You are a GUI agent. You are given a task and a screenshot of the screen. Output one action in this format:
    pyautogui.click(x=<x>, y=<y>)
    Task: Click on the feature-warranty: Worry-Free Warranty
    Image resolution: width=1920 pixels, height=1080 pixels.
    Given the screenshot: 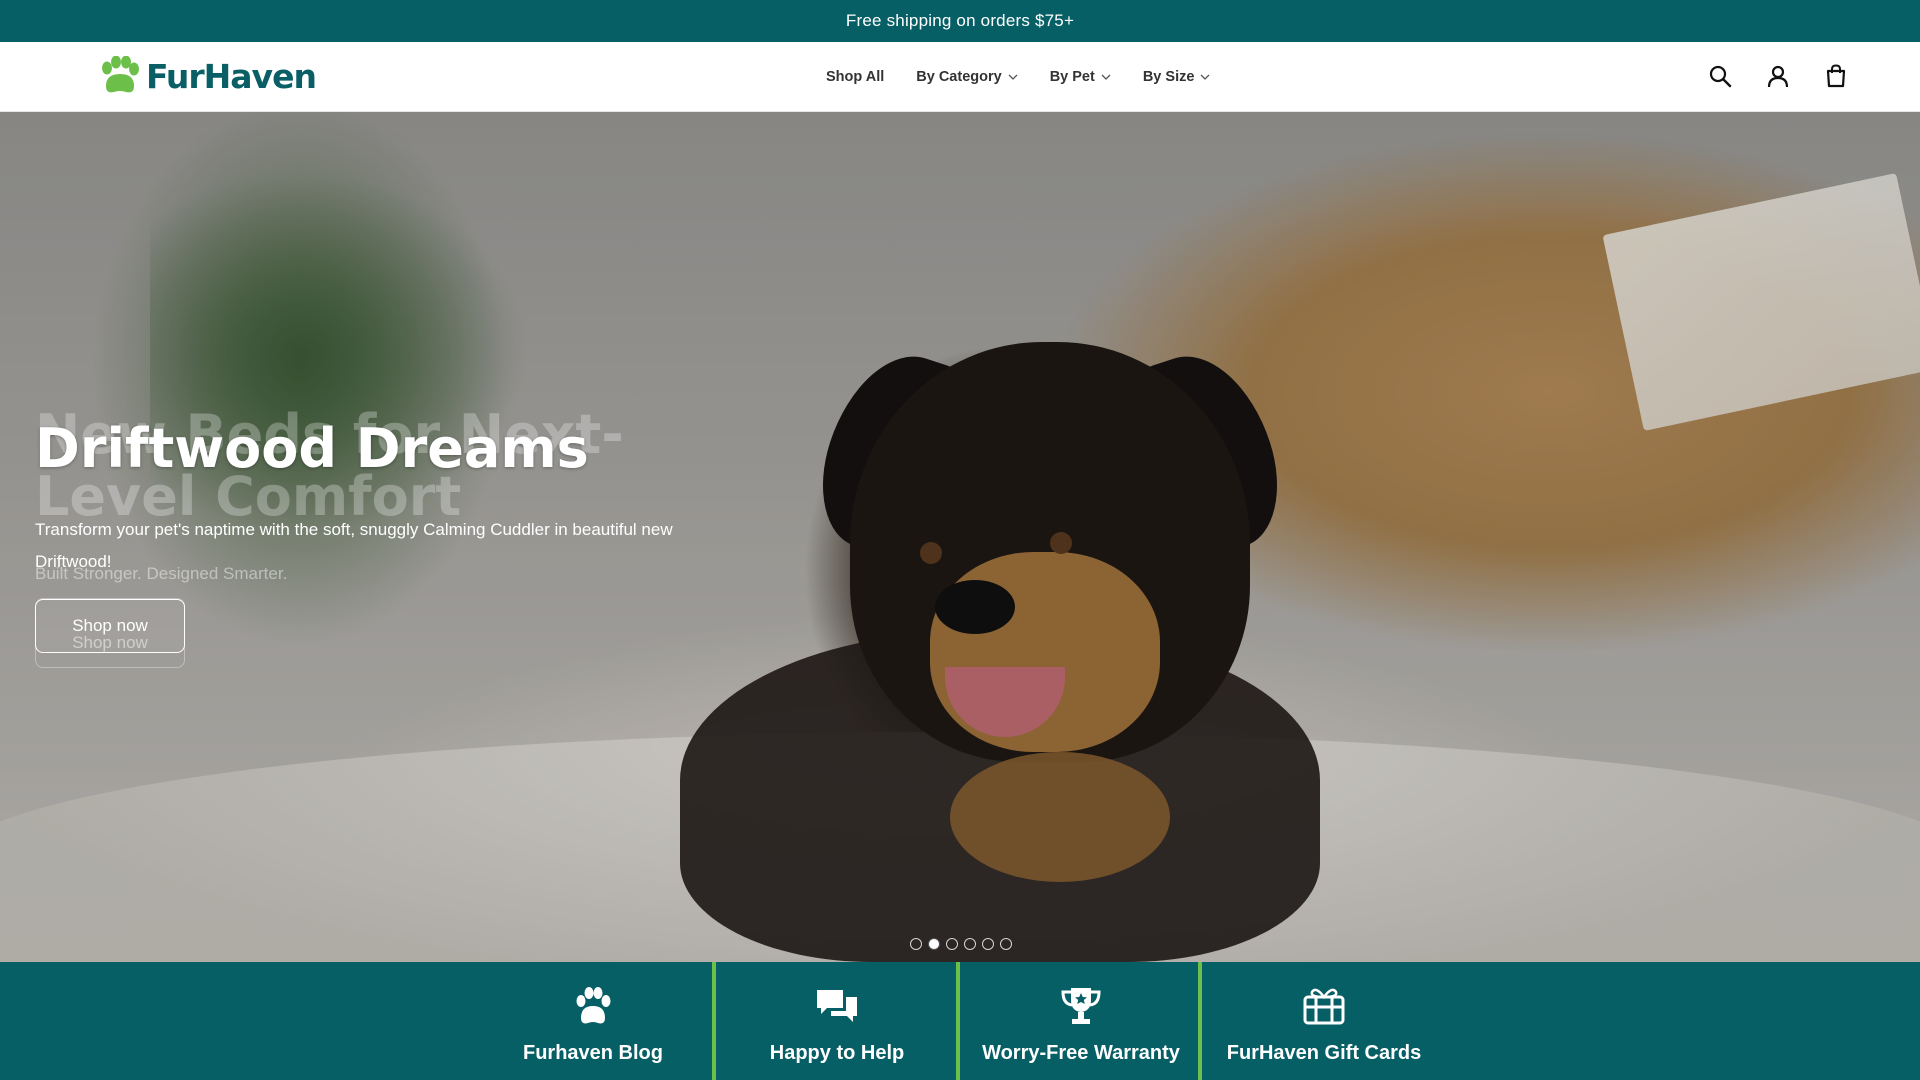 What is the action you would take?
    pyautogui.click(x=1081, y=1021)
    